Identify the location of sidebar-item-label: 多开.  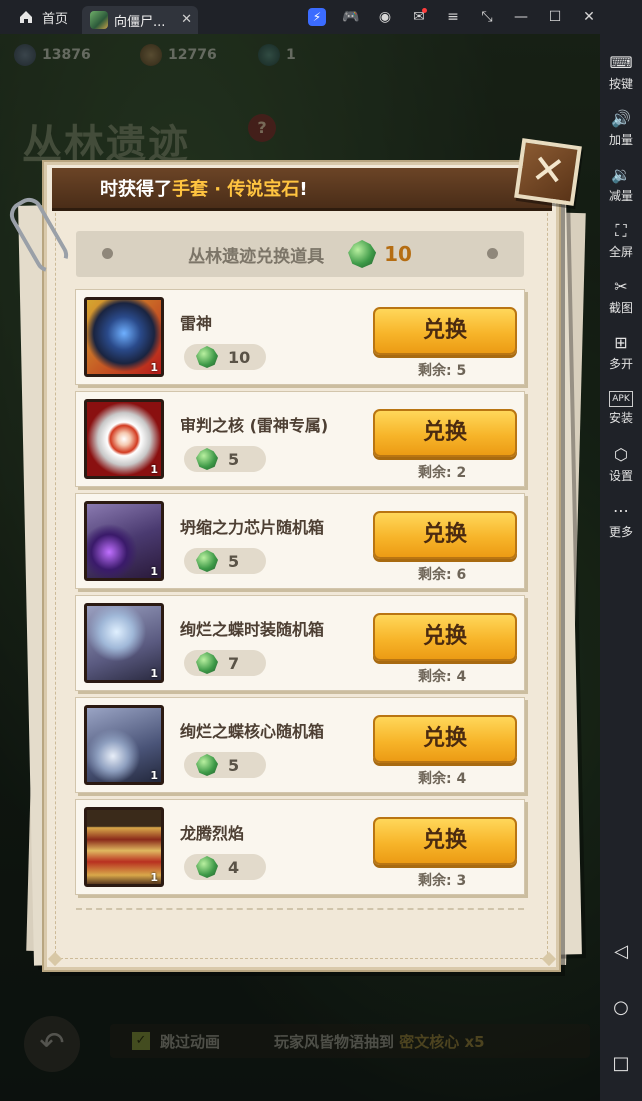
(620, 363).